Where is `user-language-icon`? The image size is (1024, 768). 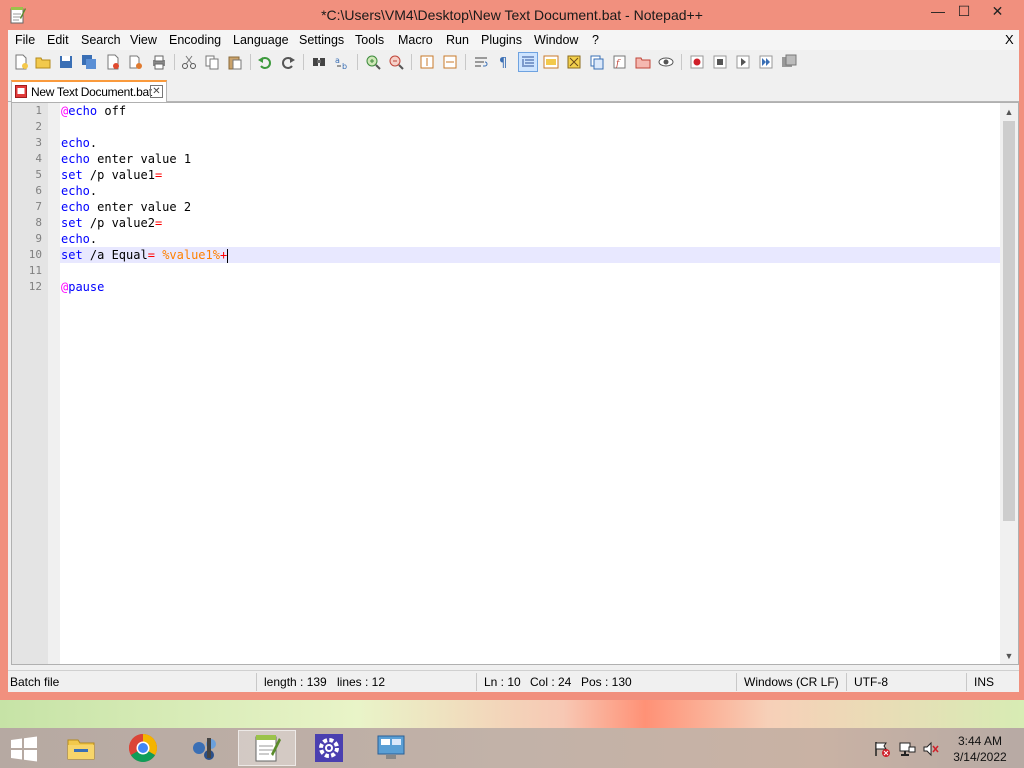 user-language-icon is located at coordinates (551, 62).